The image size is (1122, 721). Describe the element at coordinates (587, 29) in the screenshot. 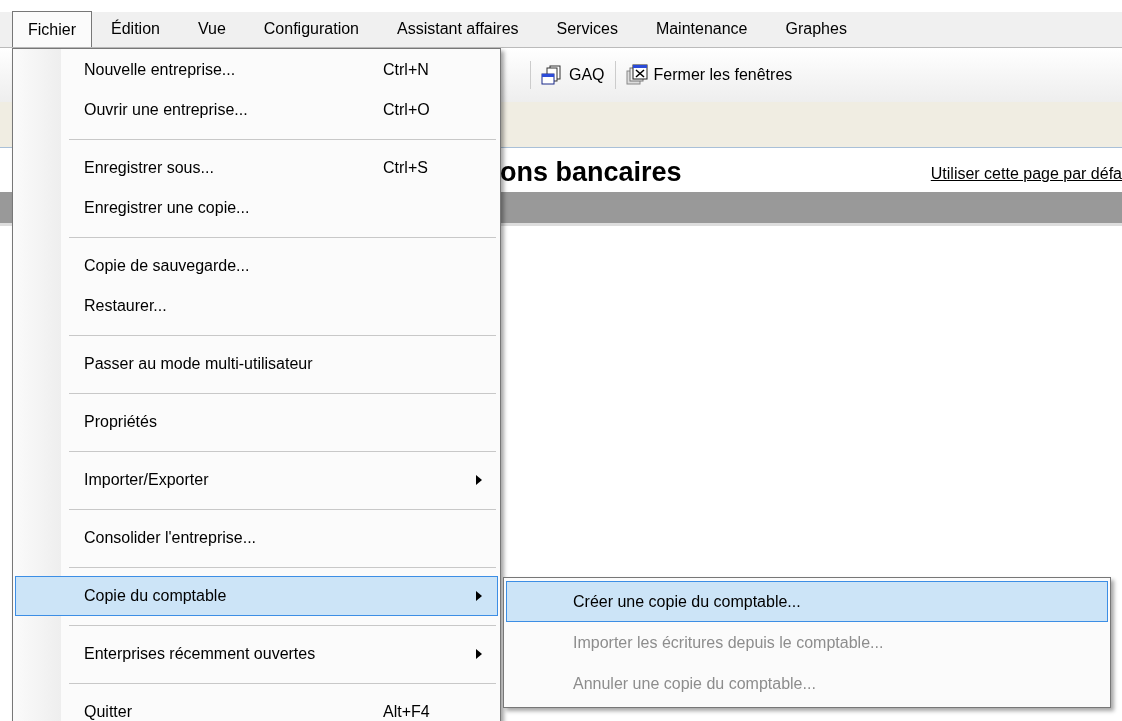

I see `menu-bar-item: Services` at that location.